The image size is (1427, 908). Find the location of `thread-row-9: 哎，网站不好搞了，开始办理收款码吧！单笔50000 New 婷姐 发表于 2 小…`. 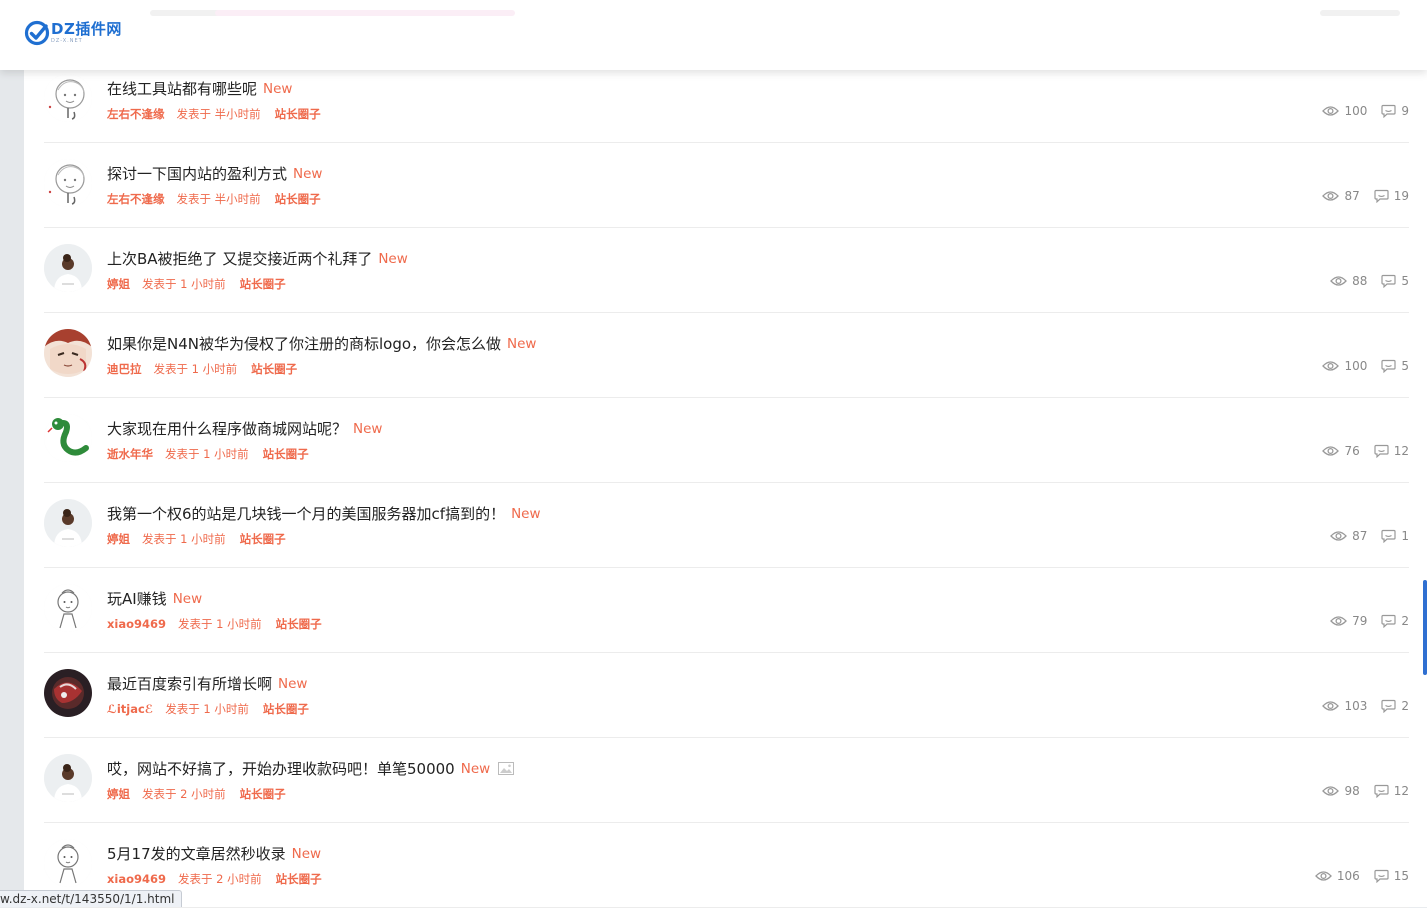

thread-row-9: 哎，网站不好搞了，开始办理收款码吧！单笔50000 New 婷姐 发表于 2 小… is located at coordinates (726, 780).